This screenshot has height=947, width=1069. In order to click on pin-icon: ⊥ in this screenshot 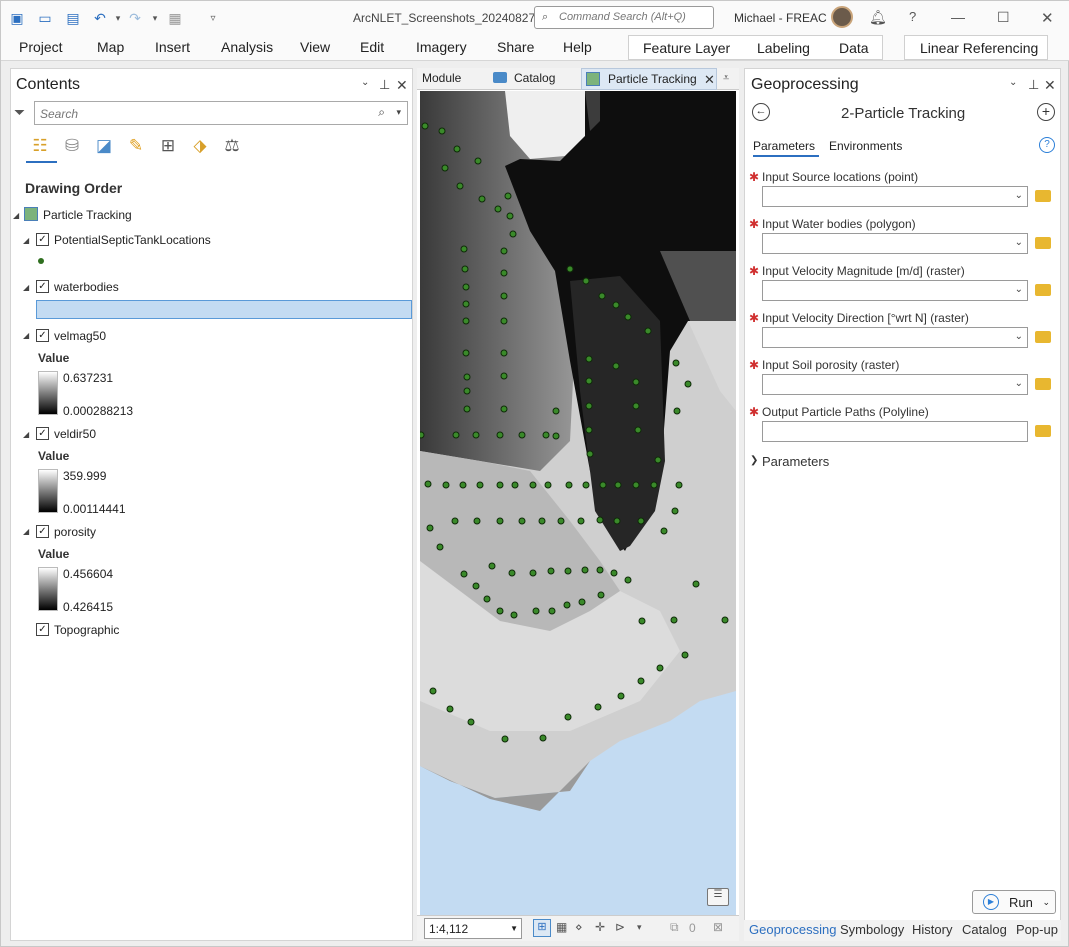, I will do `click(384, 85)`.